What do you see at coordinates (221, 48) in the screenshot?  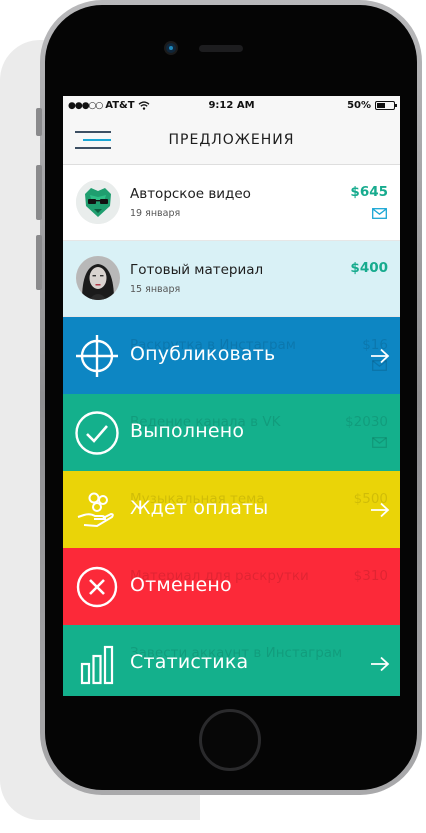 I see `earpiece-speaker` at bounding box center [221, 48].